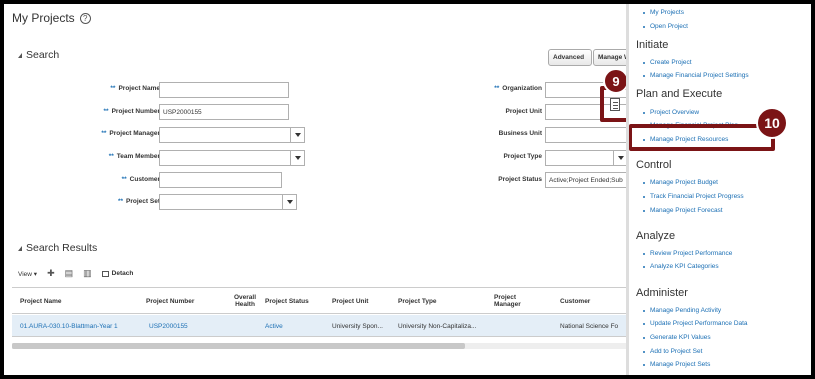  I want to click on panel-item: My Projects, so click(663, 12).